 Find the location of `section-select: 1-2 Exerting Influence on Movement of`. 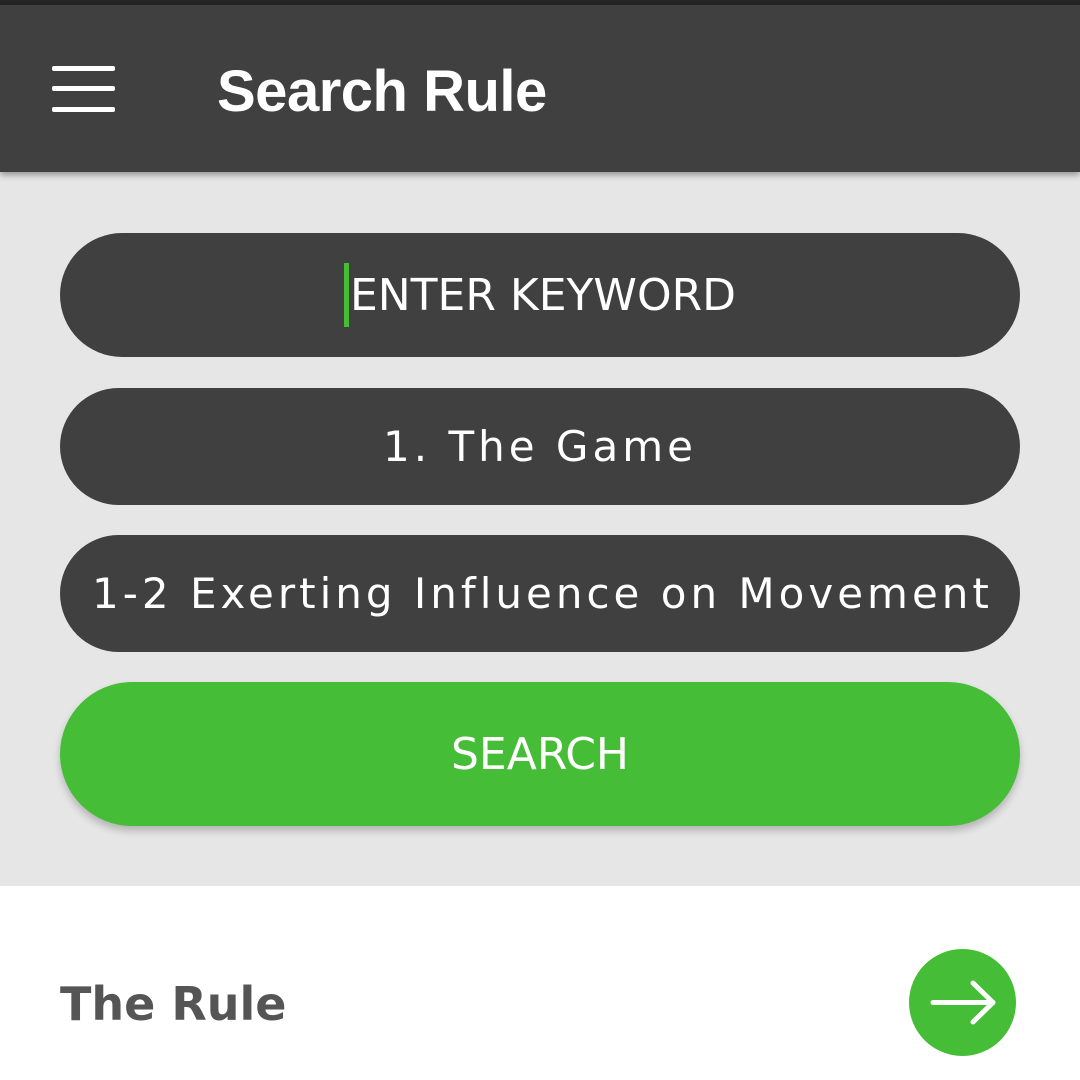

section-select: 1-2 Exerting Influence on Movement of is located at coordinates (540, 593).